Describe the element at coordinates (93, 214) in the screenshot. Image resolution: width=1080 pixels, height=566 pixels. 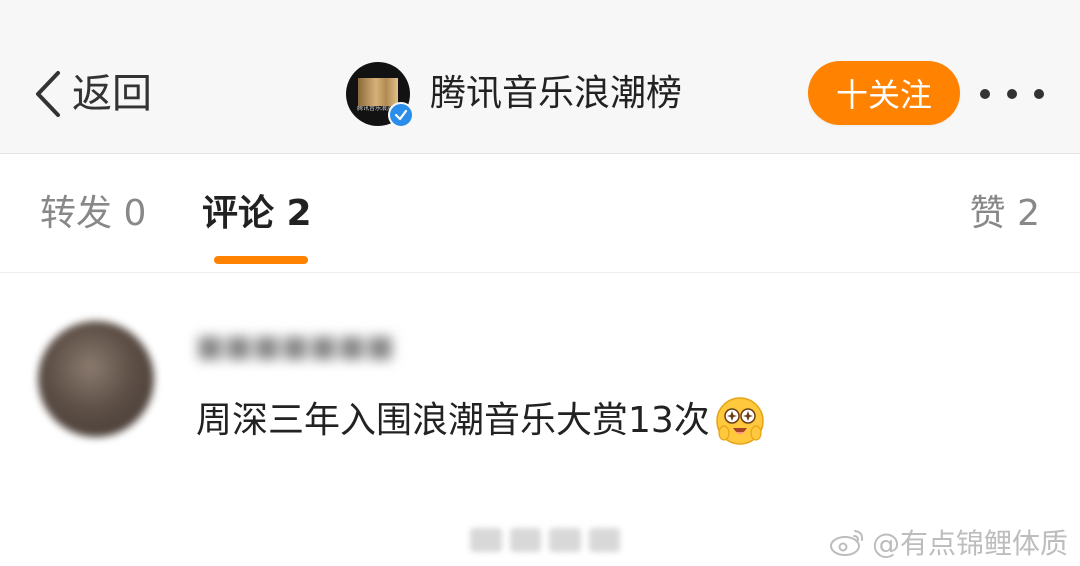
I see `tab-repost: 转发 0` at that location.